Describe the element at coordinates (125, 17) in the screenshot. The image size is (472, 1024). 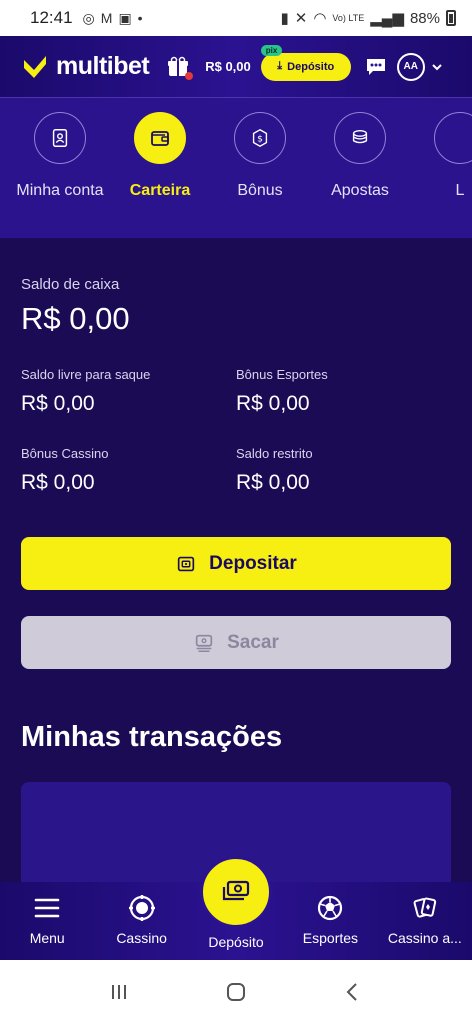
I see `gallery-icon: ▣` at that location.